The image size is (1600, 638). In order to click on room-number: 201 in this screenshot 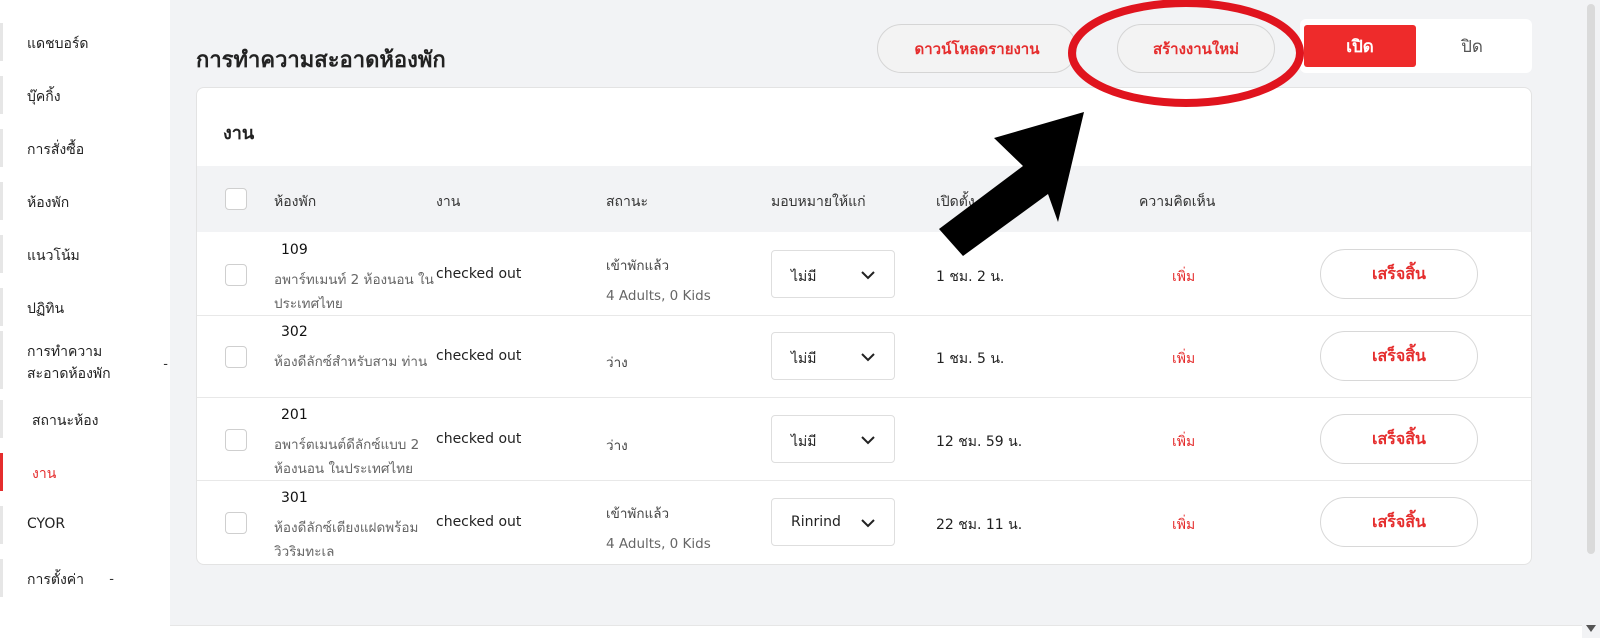, I will do `click(294, 415)`.